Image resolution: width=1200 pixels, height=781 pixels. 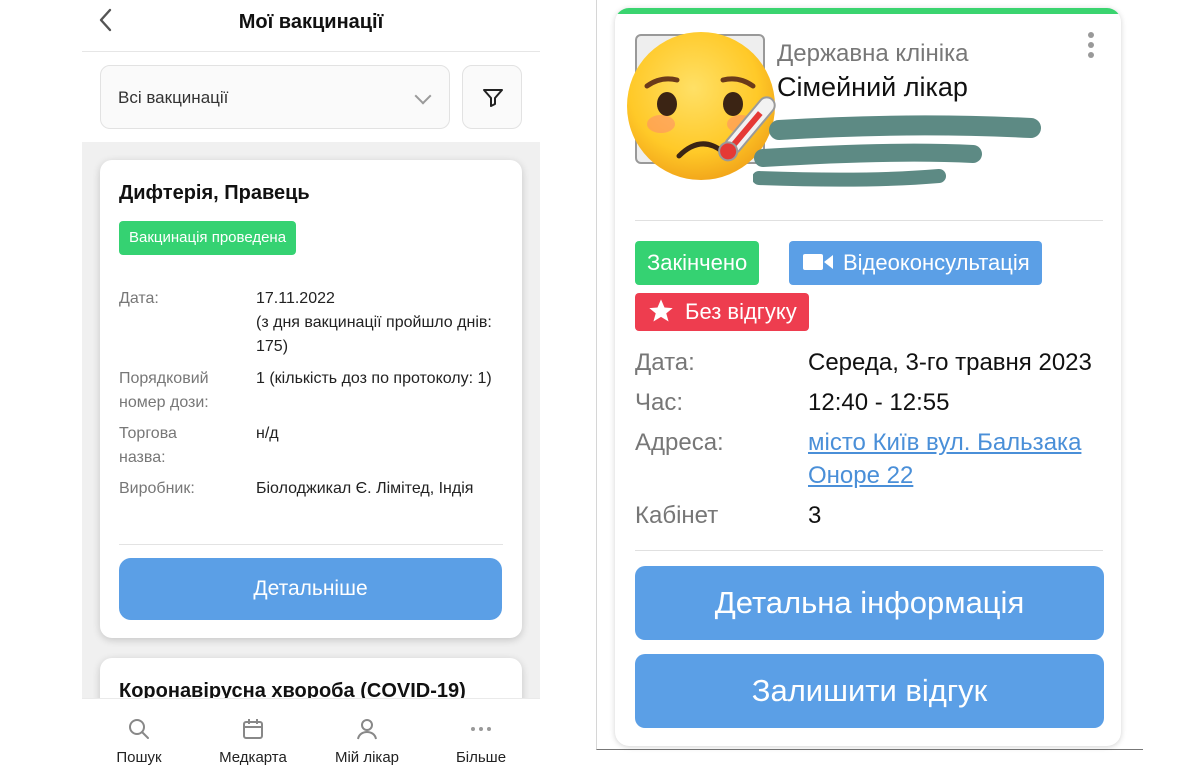 I want to click on vaccination-card: Коронавірусна хвороба (COVID-19), so click(x=311, y=678).